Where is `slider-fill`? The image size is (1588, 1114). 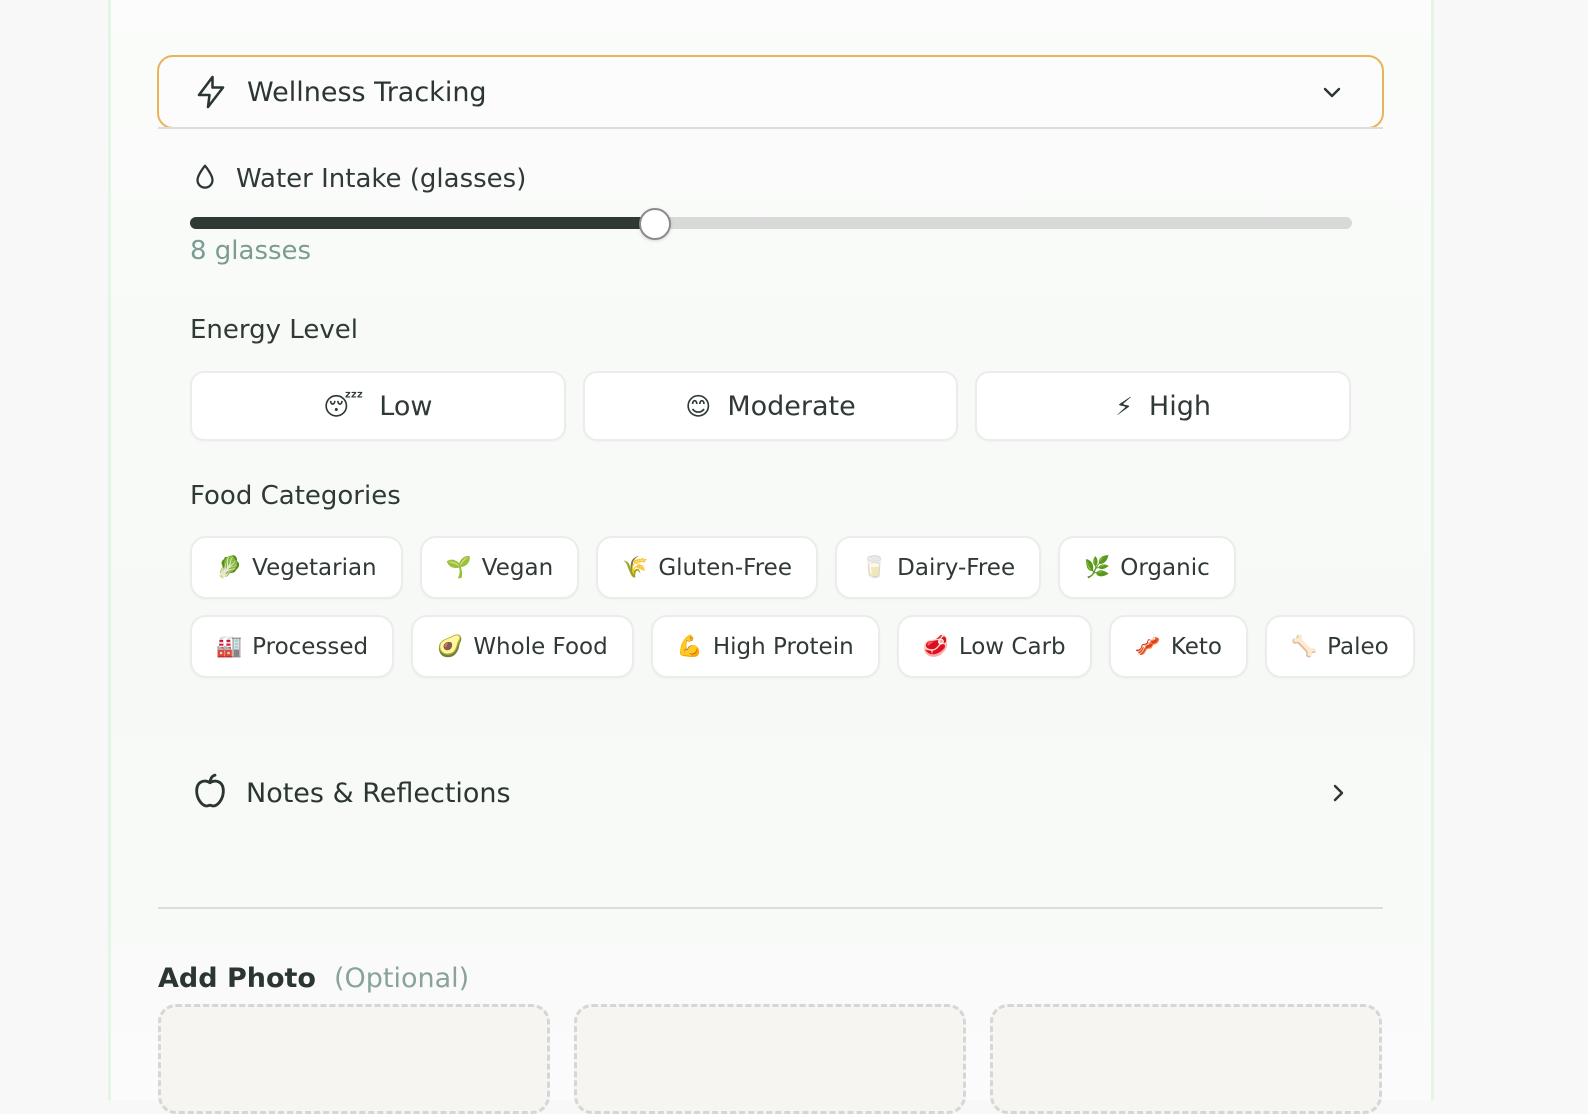 slider-fill is located at coordinates (422, 223).